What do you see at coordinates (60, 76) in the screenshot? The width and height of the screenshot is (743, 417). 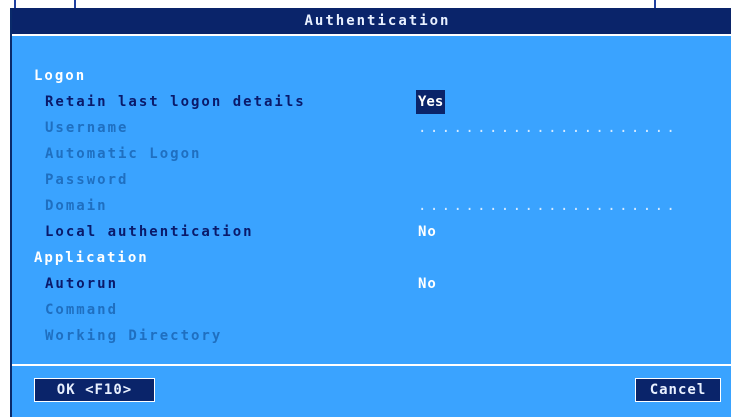 I see `section-header-logon: Logon` at bounding box center [60, 76].